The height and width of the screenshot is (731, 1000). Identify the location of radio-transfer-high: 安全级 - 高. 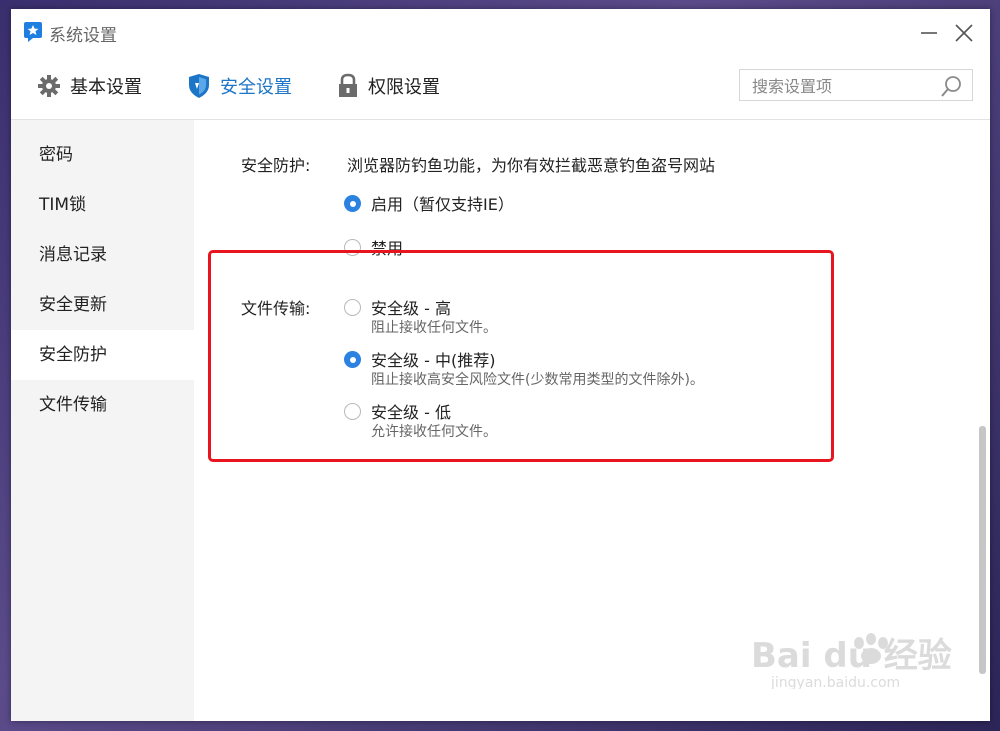
(397, 307).